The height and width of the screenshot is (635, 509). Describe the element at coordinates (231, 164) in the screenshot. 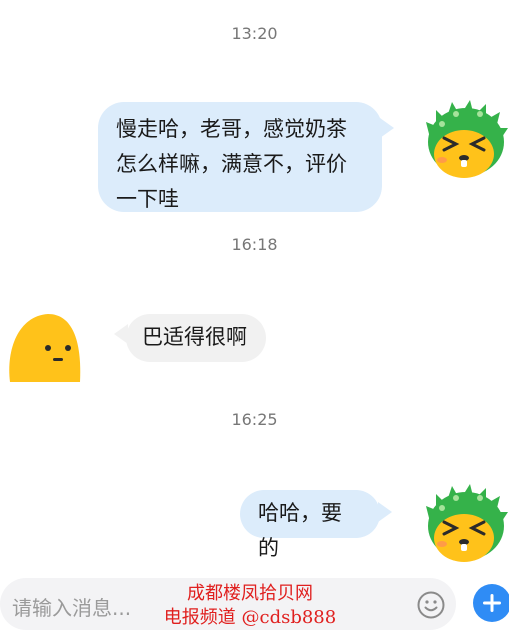

I see `message-line: 怎么样嘛，满意不，评价` at that location.